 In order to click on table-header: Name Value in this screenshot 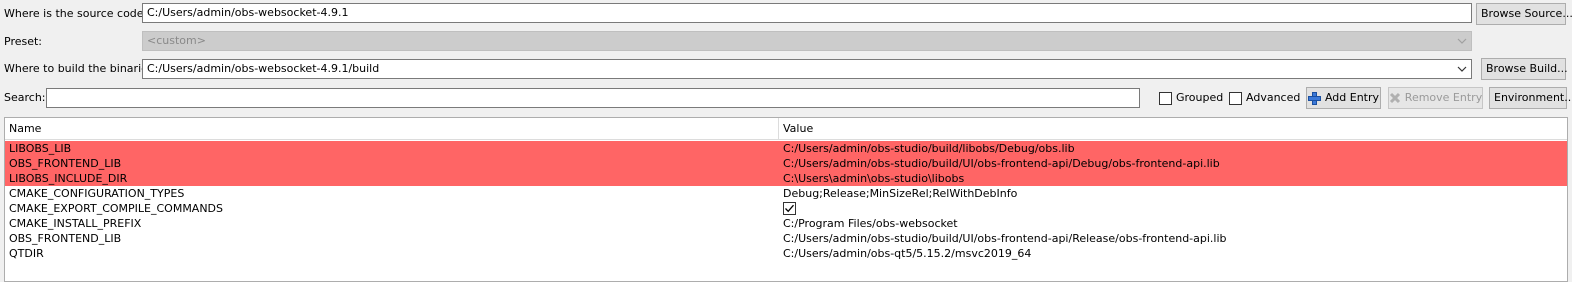, I will do `click(786, 129)`.